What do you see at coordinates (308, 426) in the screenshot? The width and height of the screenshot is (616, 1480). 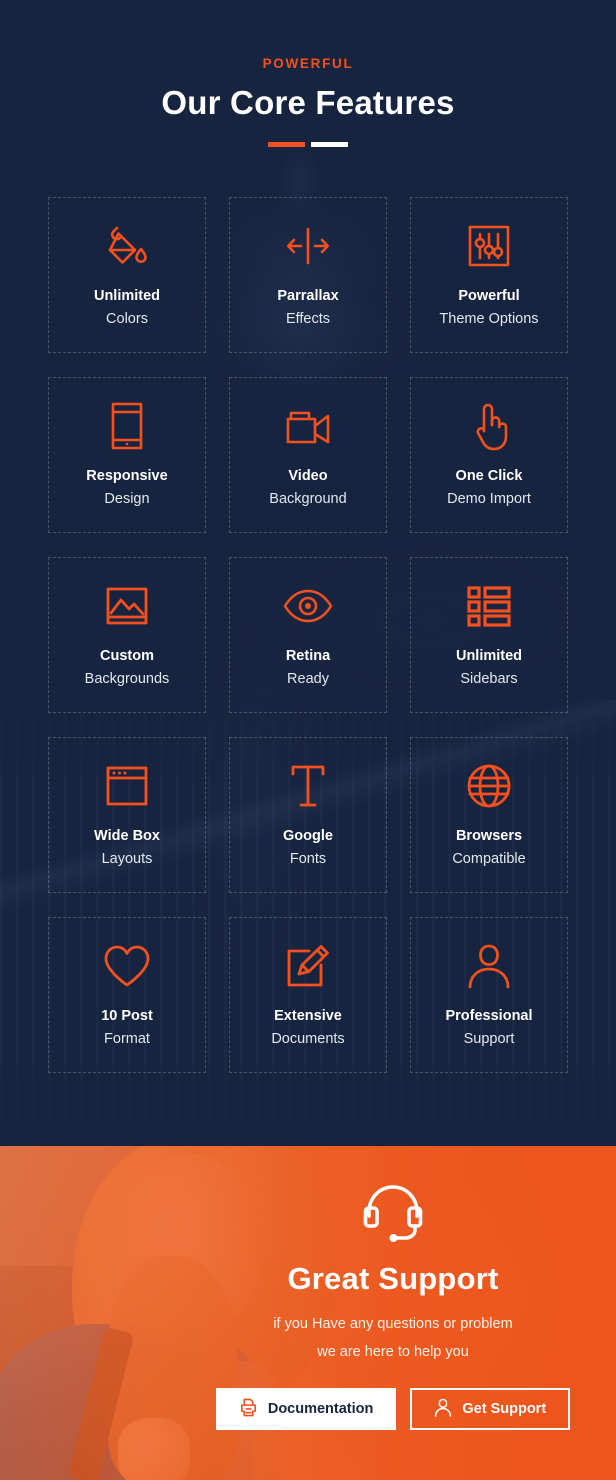 I see `video-camera-icon` at bounding box center [308, 426].